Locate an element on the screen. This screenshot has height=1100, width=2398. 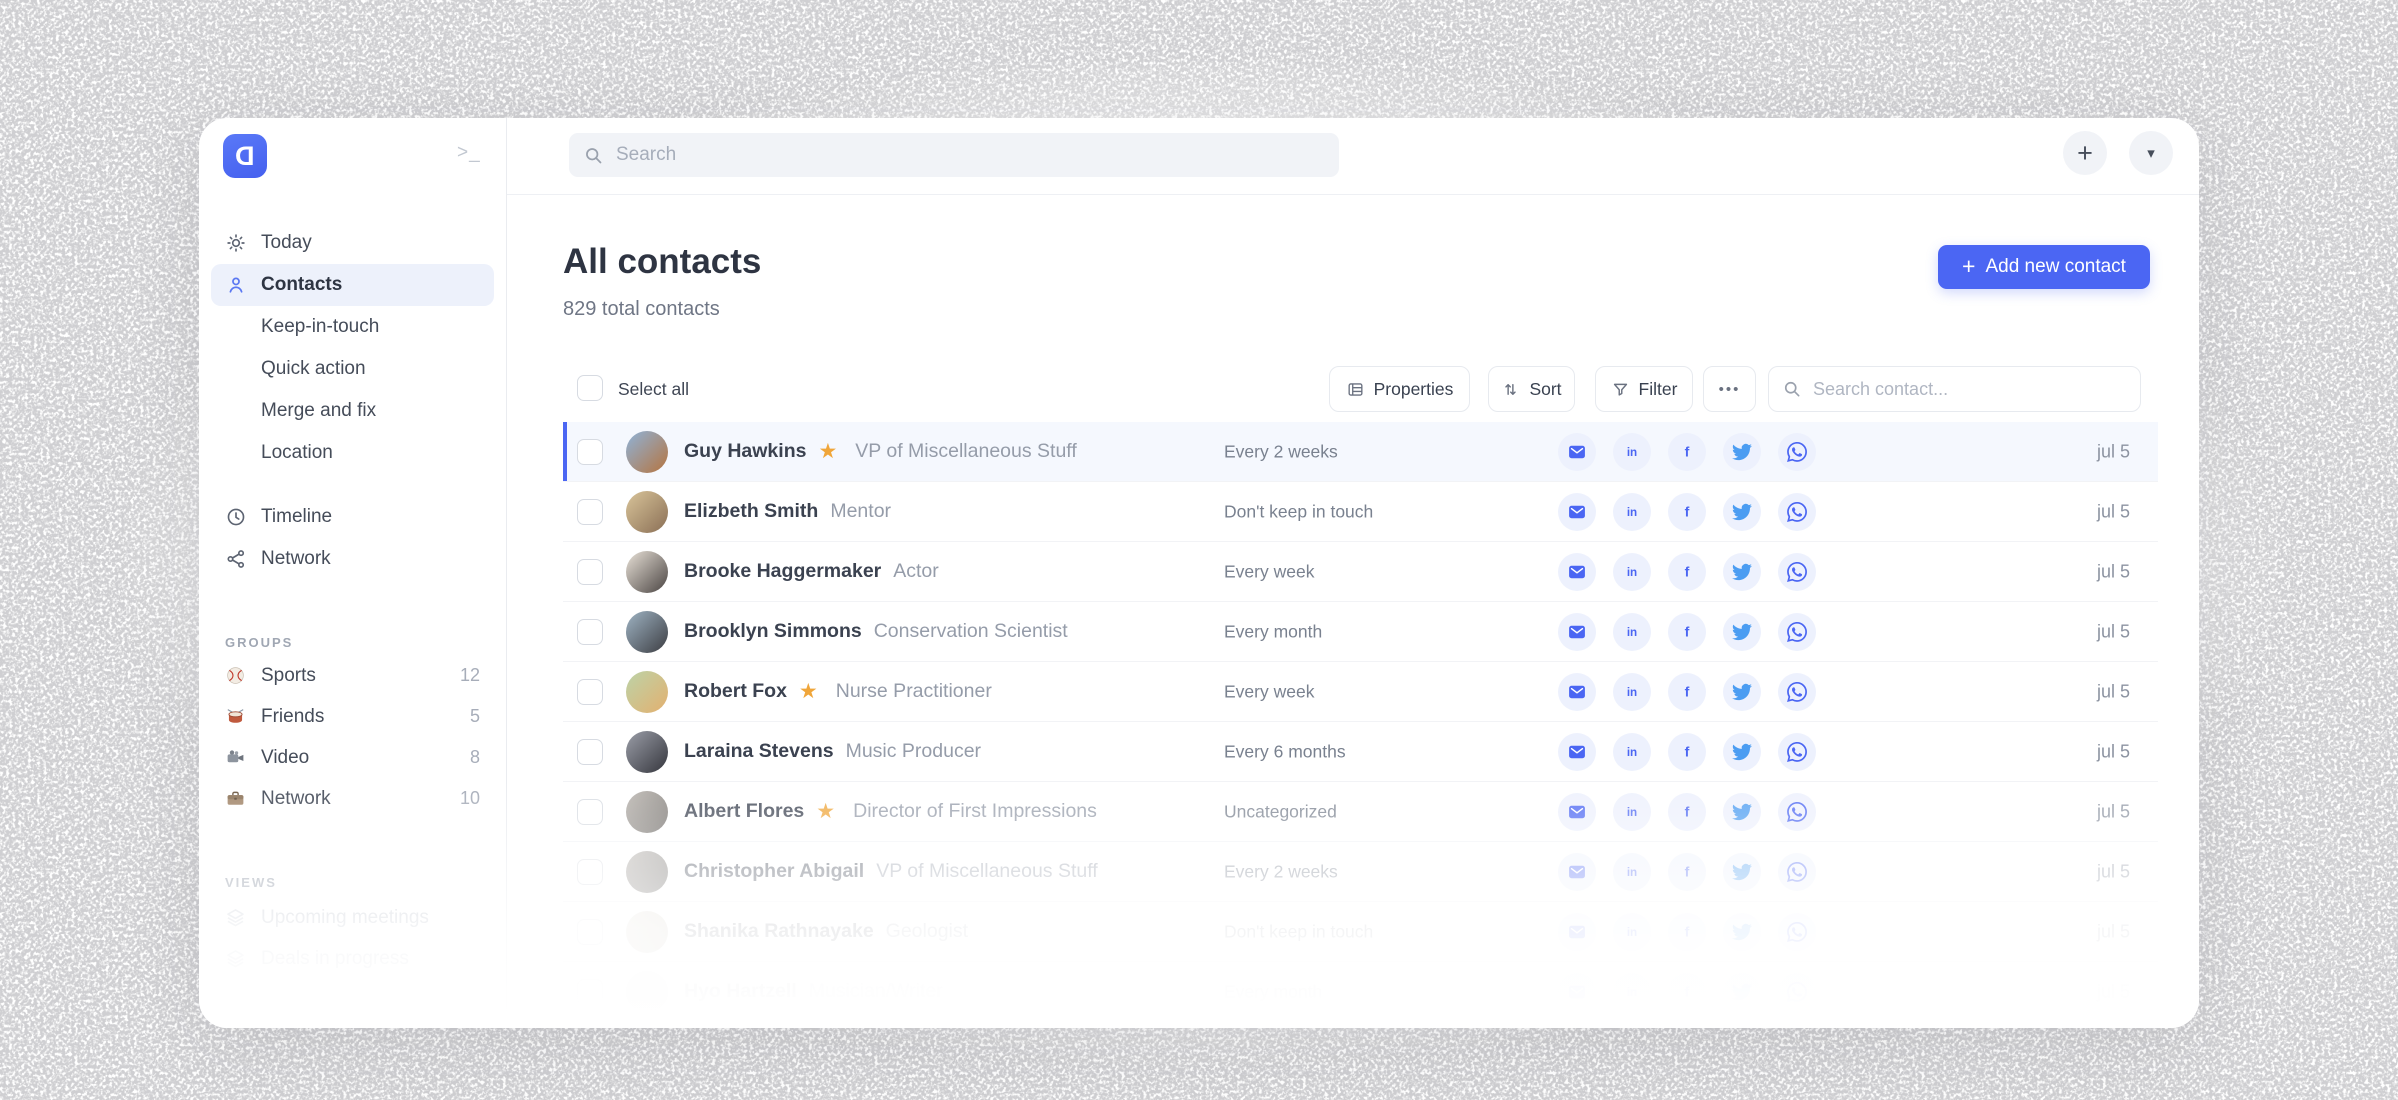
select-all-checkbox is located at coordinates (590, 388).